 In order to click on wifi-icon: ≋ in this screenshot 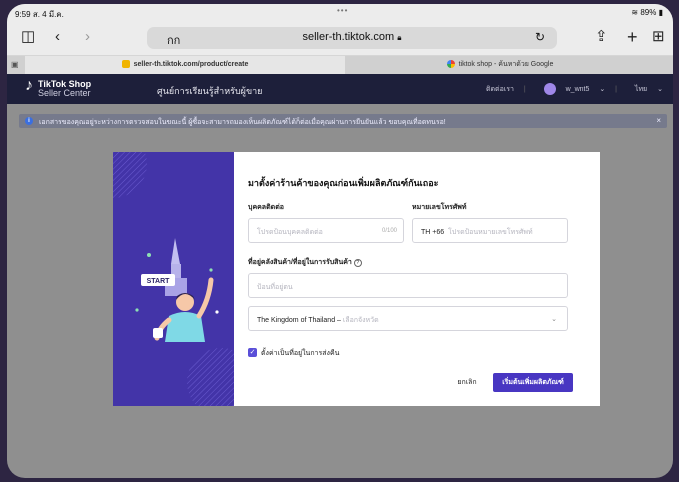, I will do `click(635, 12)`.